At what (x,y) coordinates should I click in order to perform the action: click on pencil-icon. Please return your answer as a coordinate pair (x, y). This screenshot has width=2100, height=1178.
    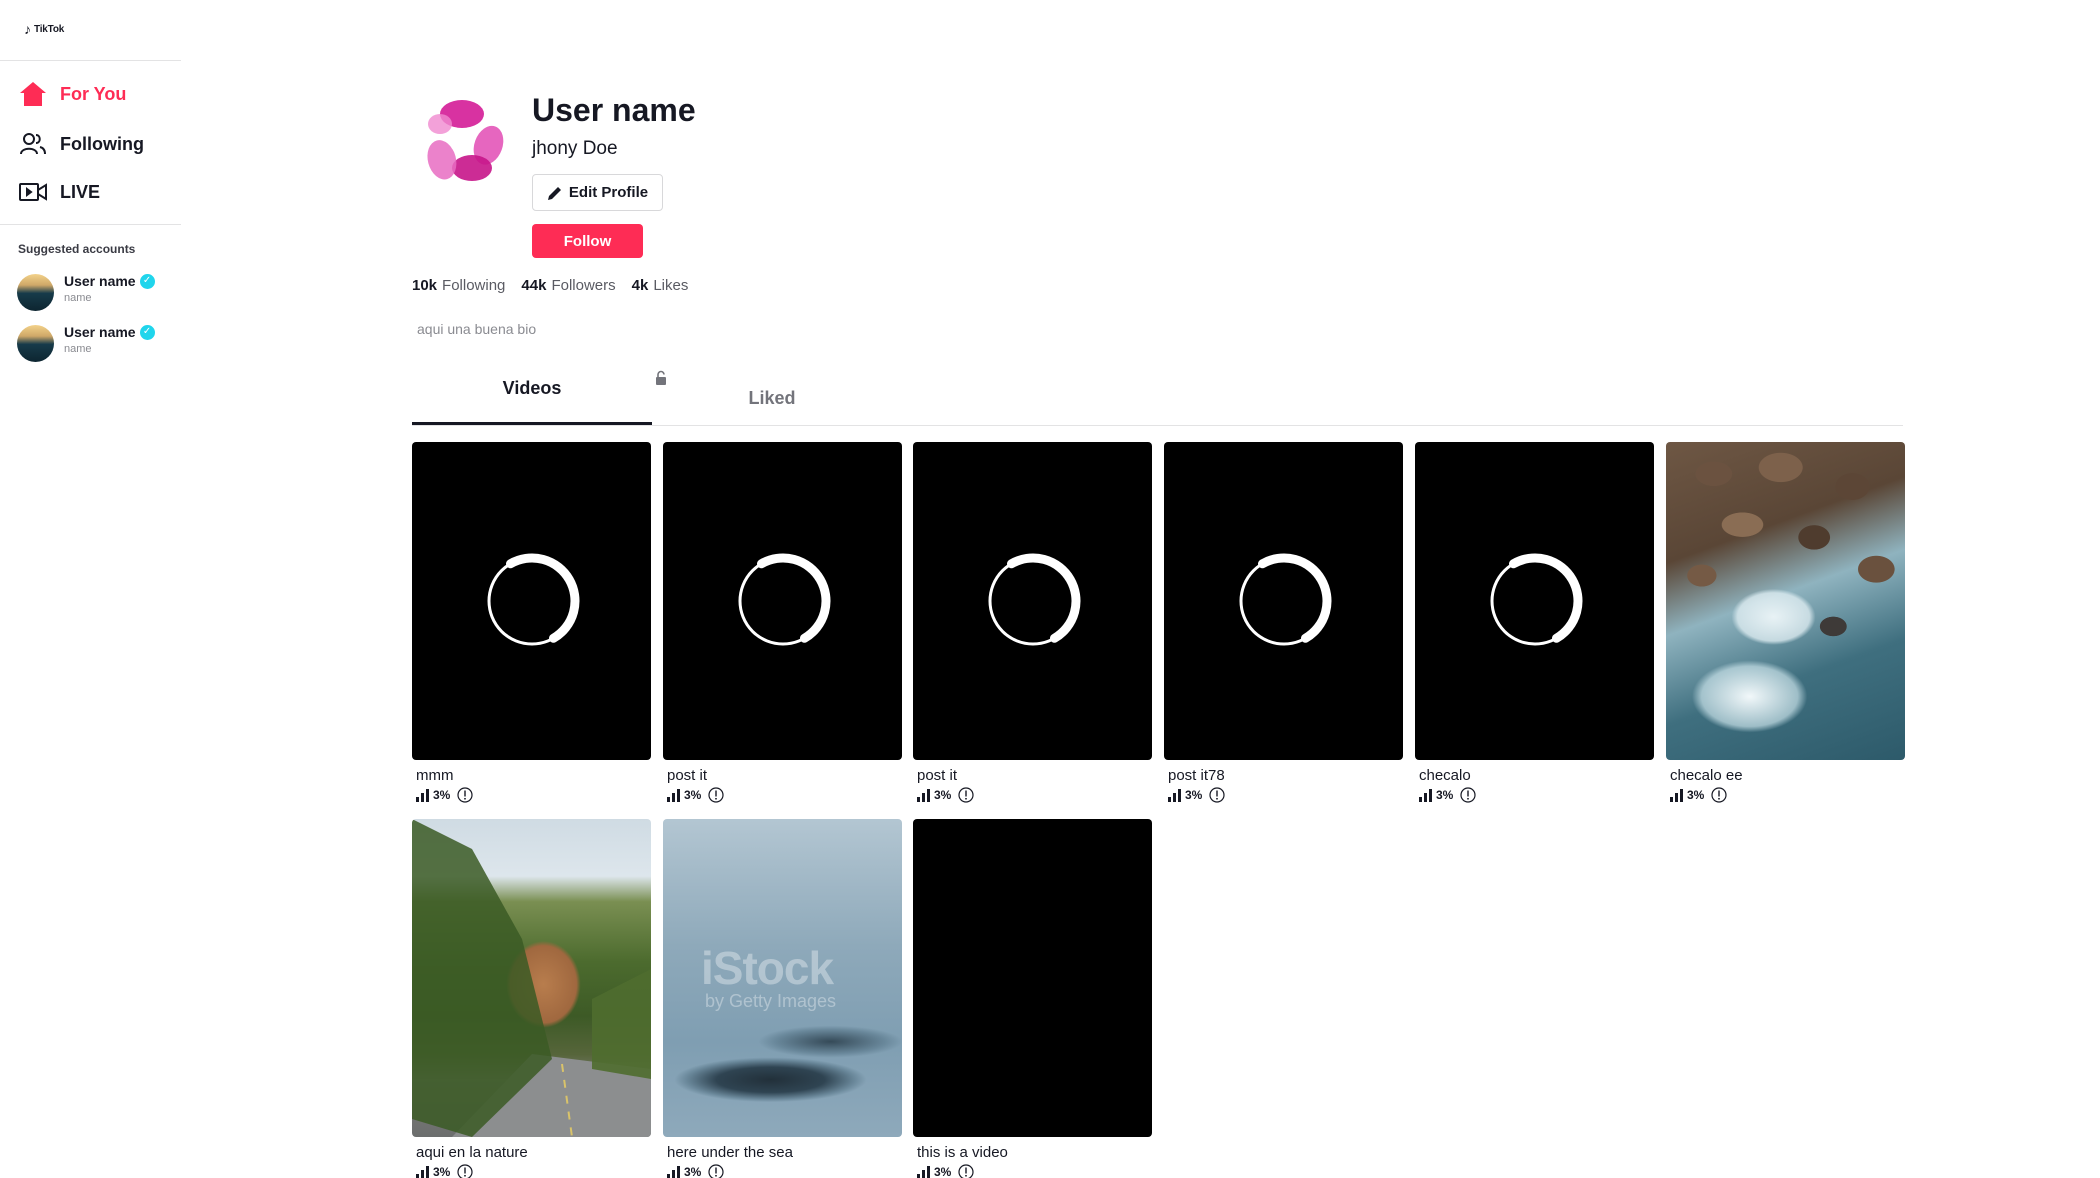
    Looking at the image, I should click on (554, 193).